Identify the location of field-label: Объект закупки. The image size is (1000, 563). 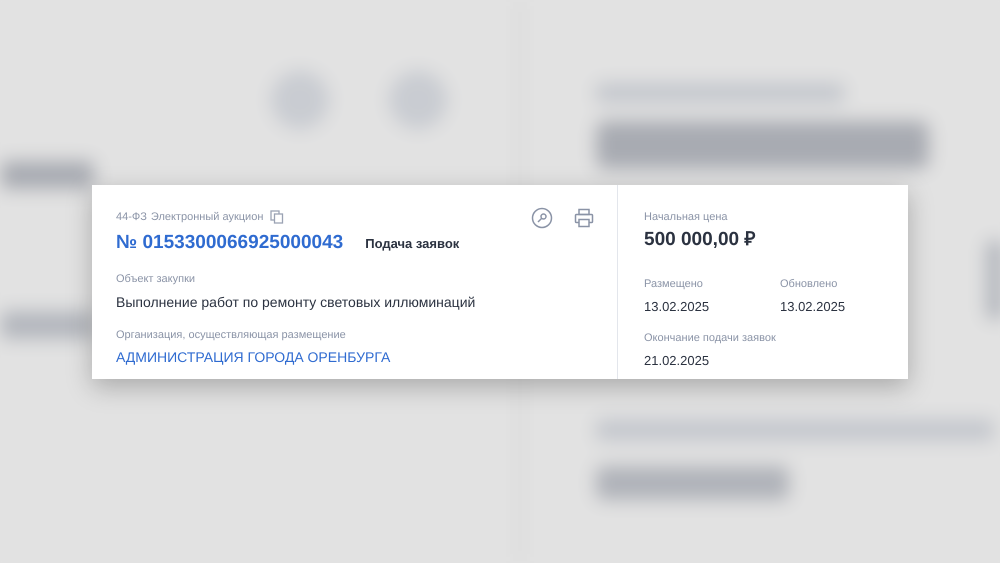
(156, 279).